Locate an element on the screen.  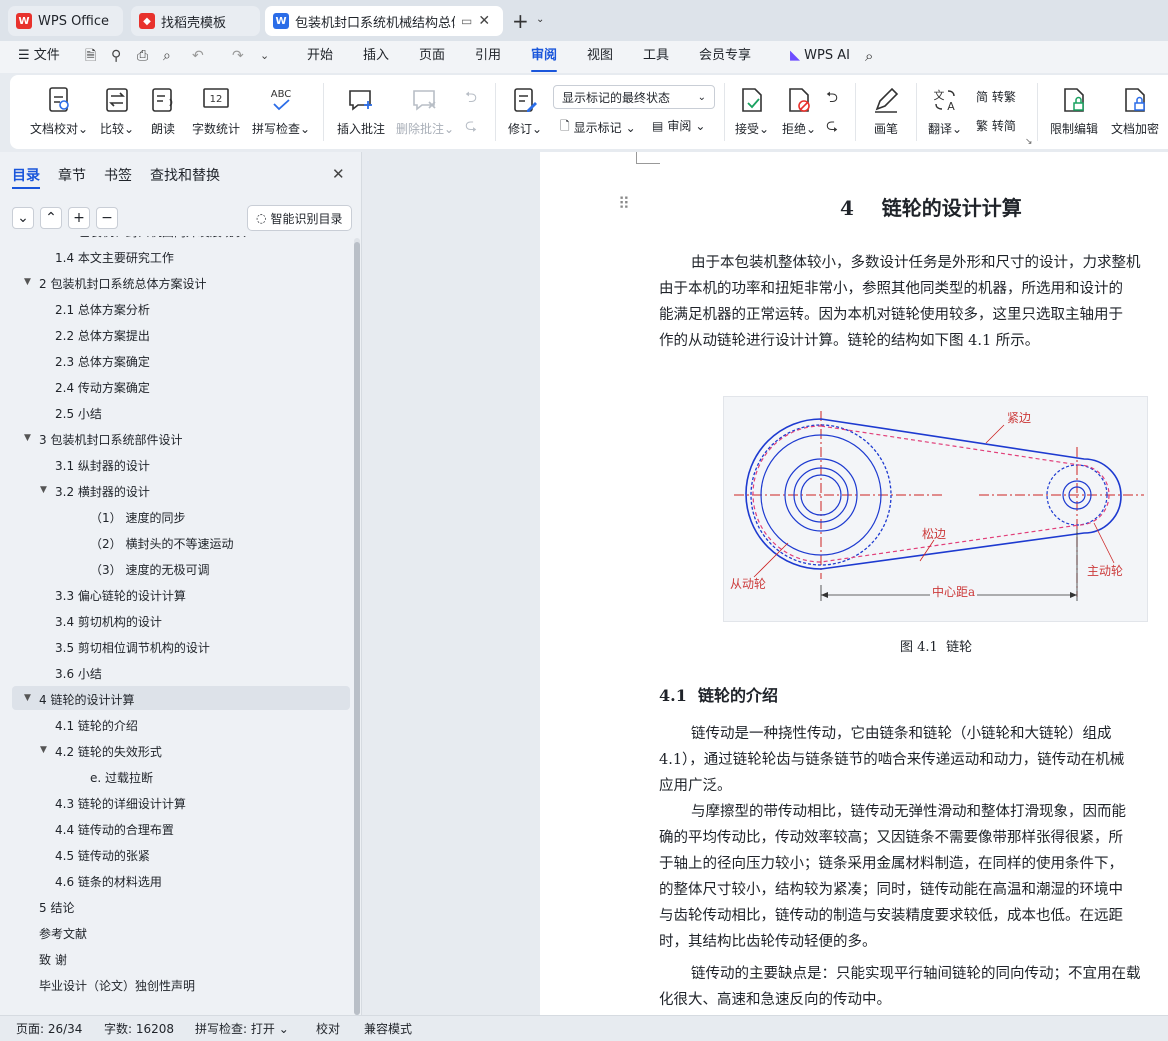
toc-item: 3.1 纵封器的设计 is located at coordinates (102, 465).